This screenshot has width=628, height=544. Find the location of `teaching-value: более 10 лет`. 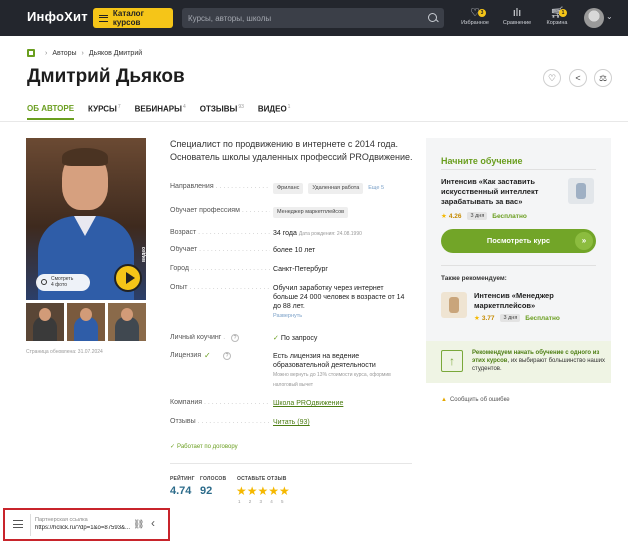

teaching-value: более 10 лет is located at coordinates (294, 250).